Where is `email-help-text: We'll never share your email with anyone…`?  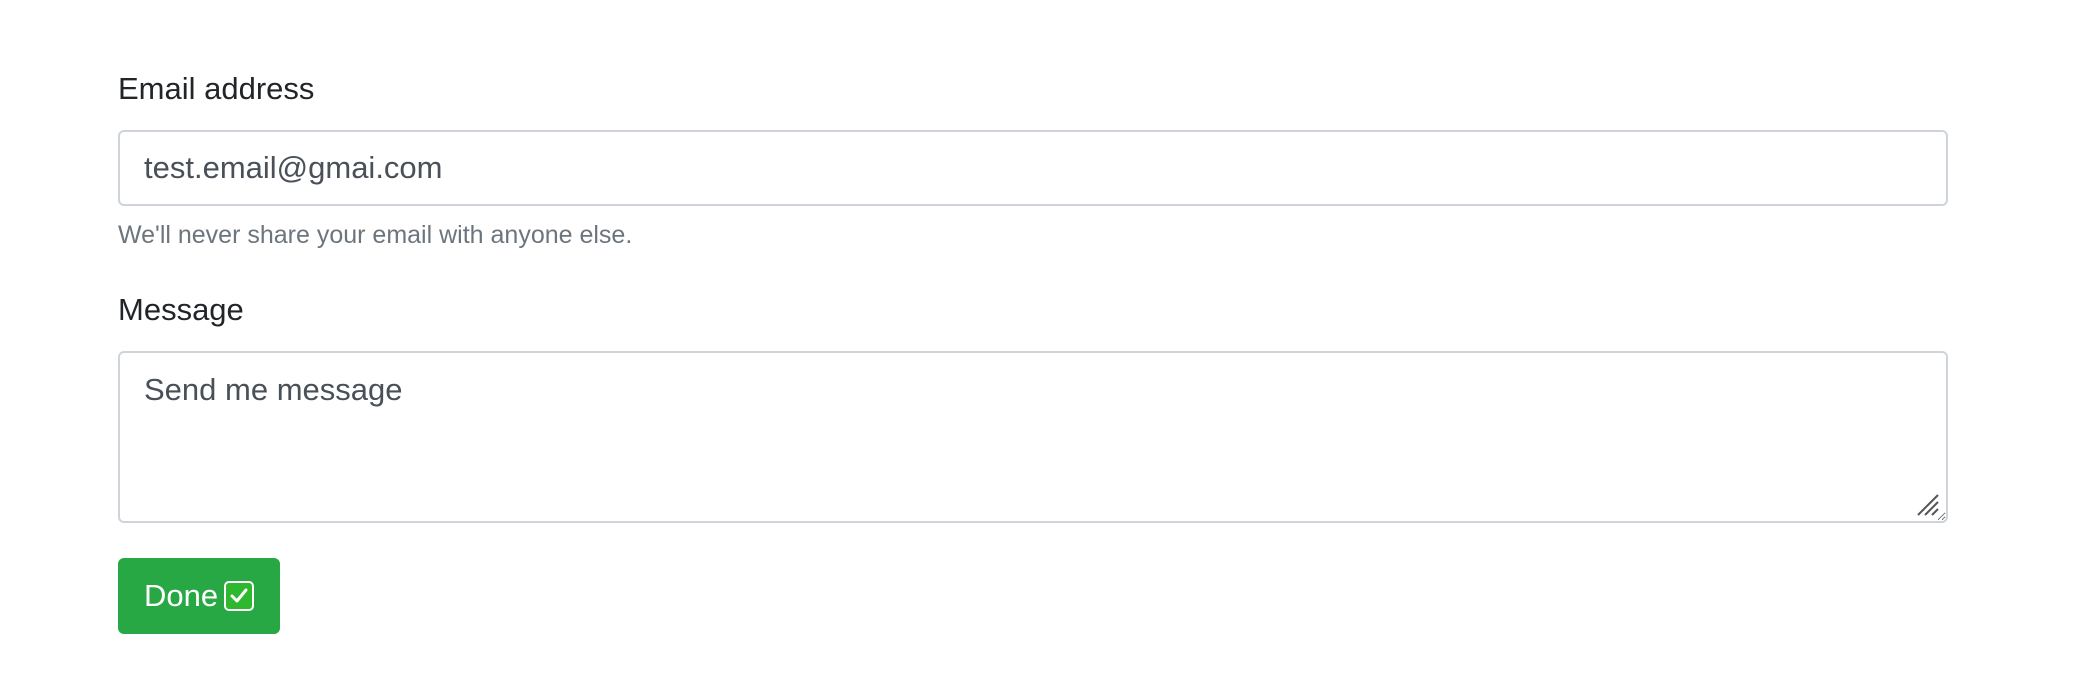 email-help-text: We'll never share your email with anyone… is located at coordinates (375, 235).